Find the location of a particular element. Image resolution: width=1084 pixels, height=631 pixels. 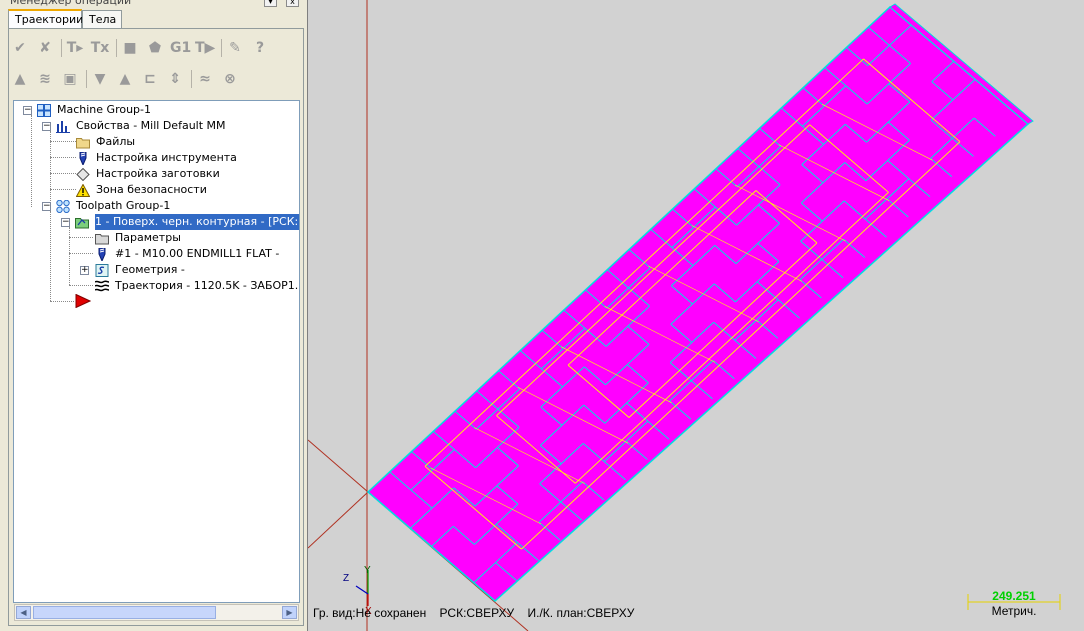

panel-close-button: x is located at coordinates (292, 3).